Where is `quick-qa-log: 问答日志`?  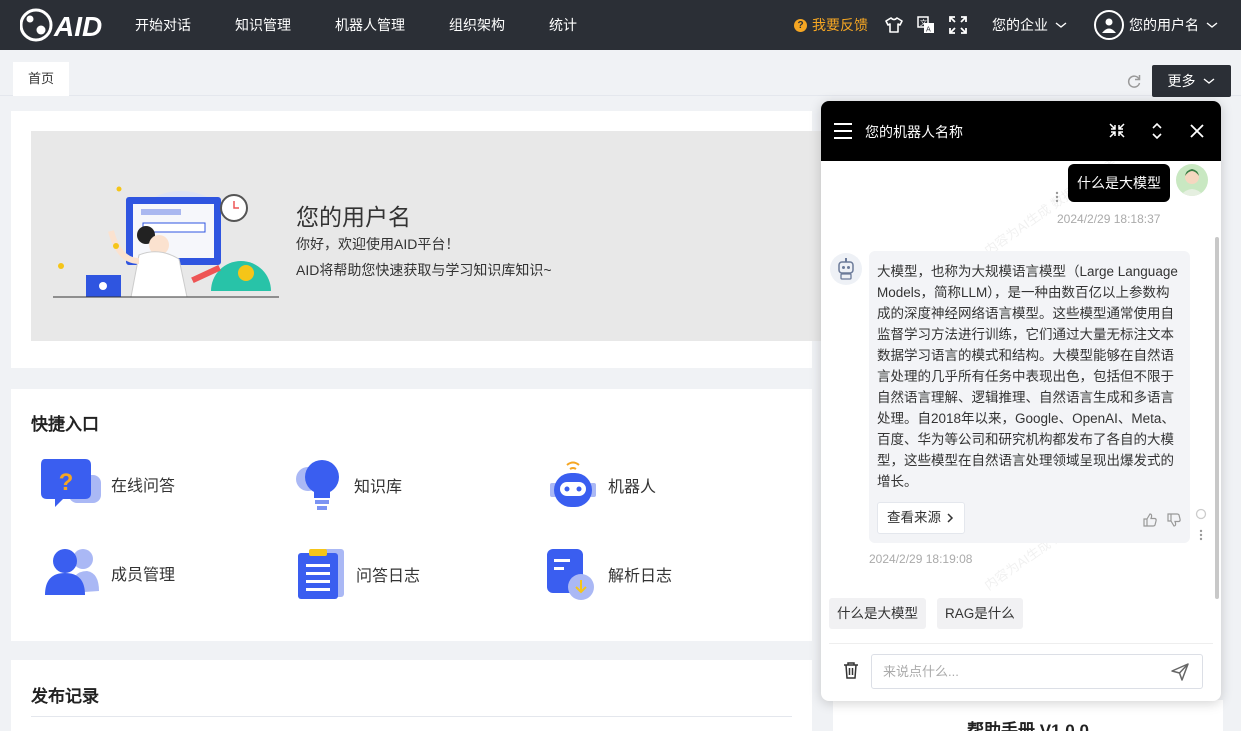
quick-qa-log: 问答日志 is located at coordinates (359, 574).